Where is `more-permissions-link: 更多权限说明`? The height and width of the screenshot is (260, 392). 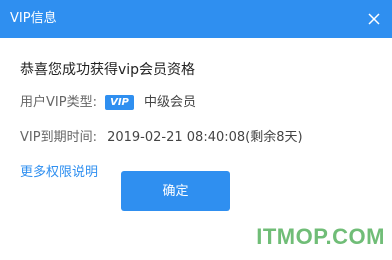 more-permissions-link: 更多权限说明 is located at coordinates (59, 173).